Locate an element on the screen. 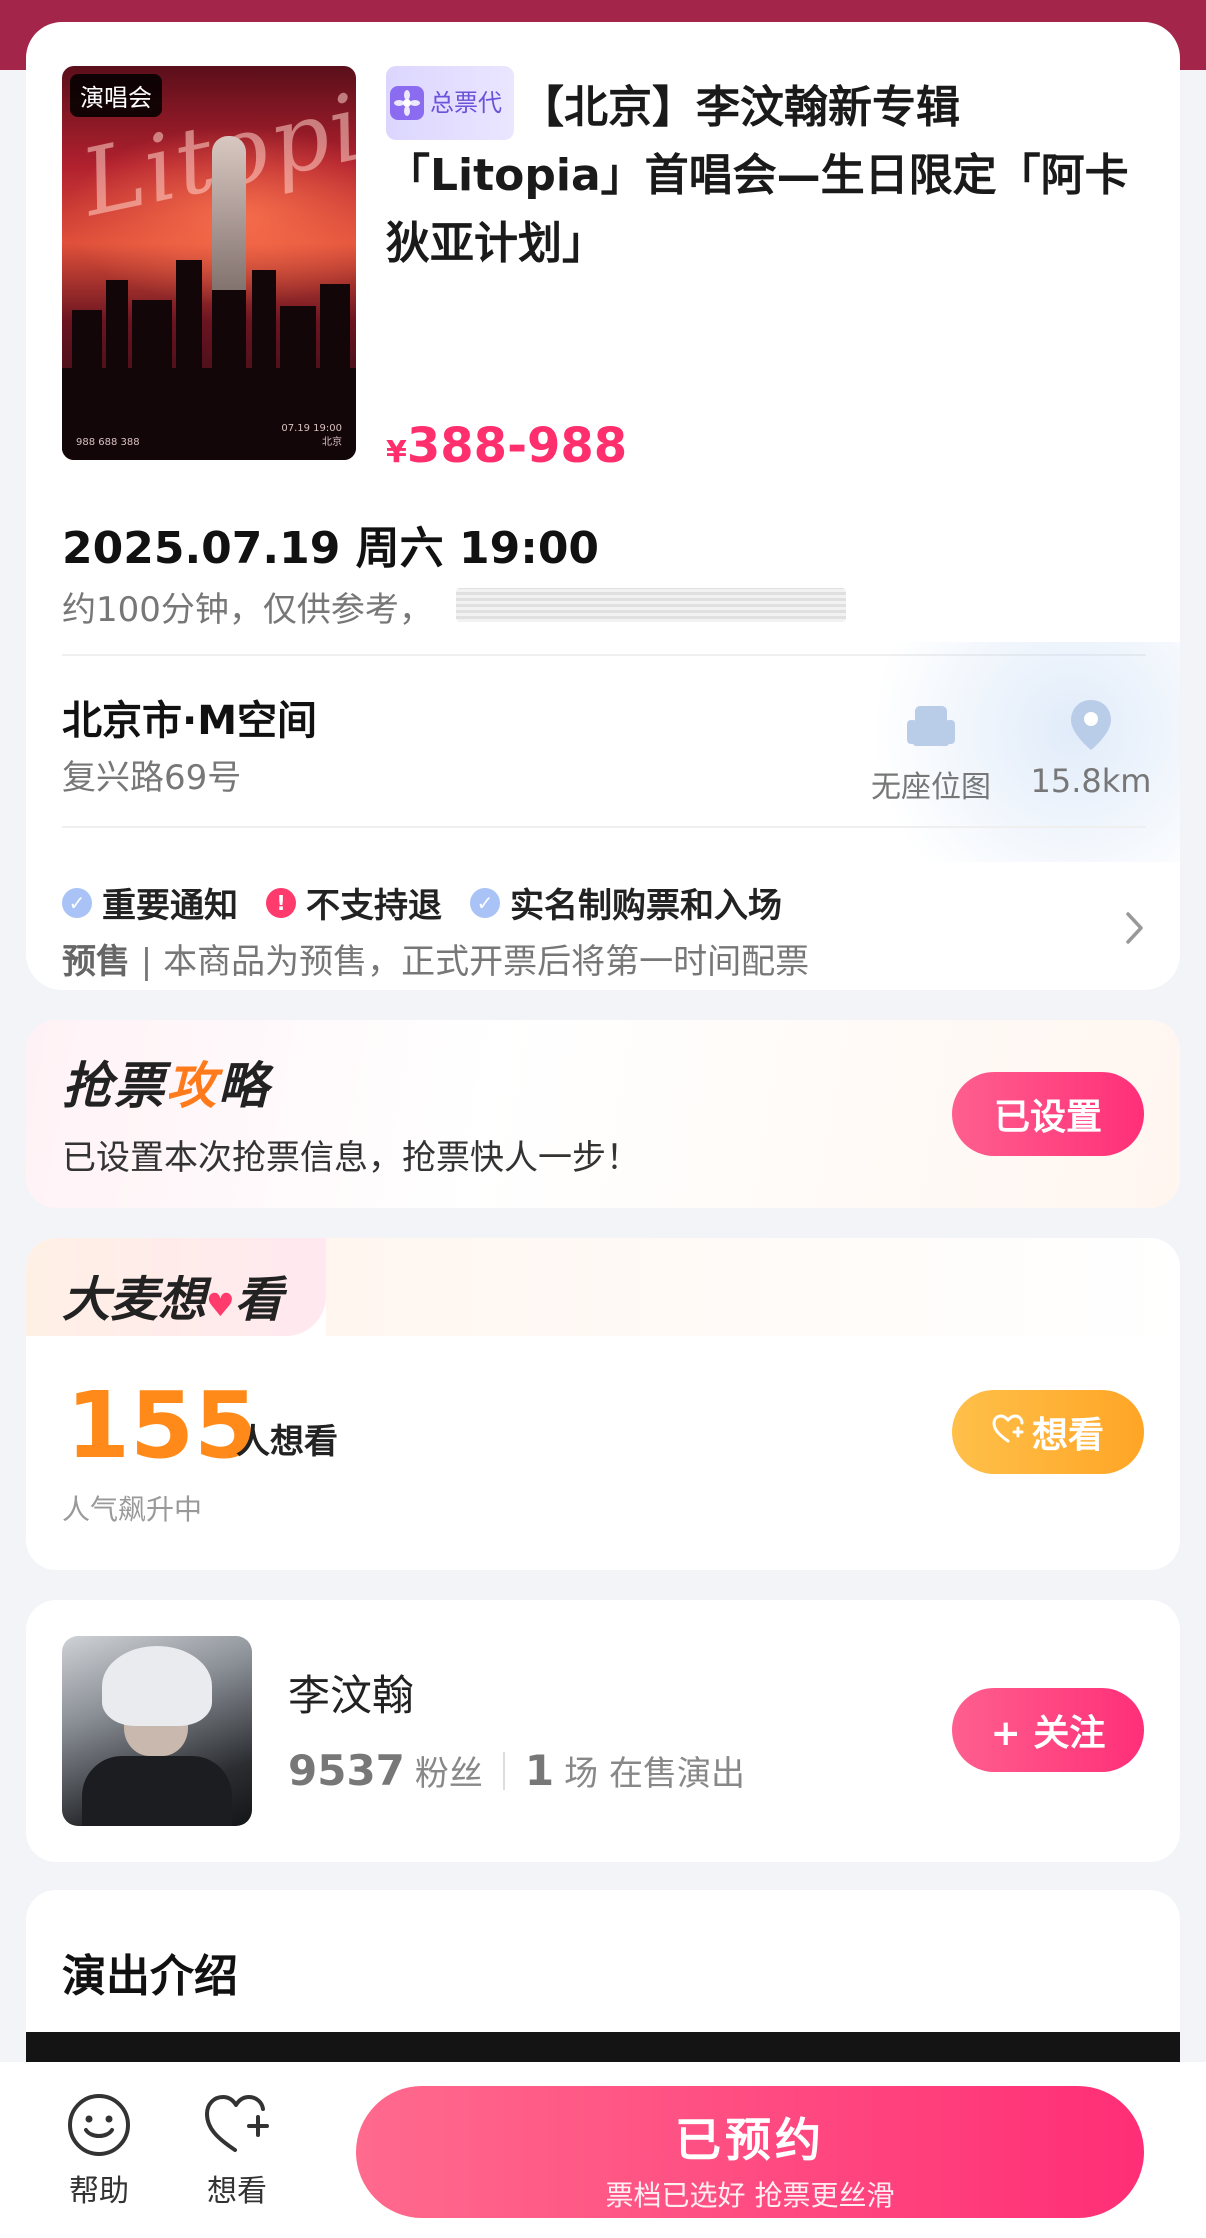 This screenshot has width=1206, height=2238. event-title: 总票代 【北京】李汶翰新专辑「Litopia」首唱会—生日限定「阿卡狄亚计划」 is located at coordinates (766, 172).